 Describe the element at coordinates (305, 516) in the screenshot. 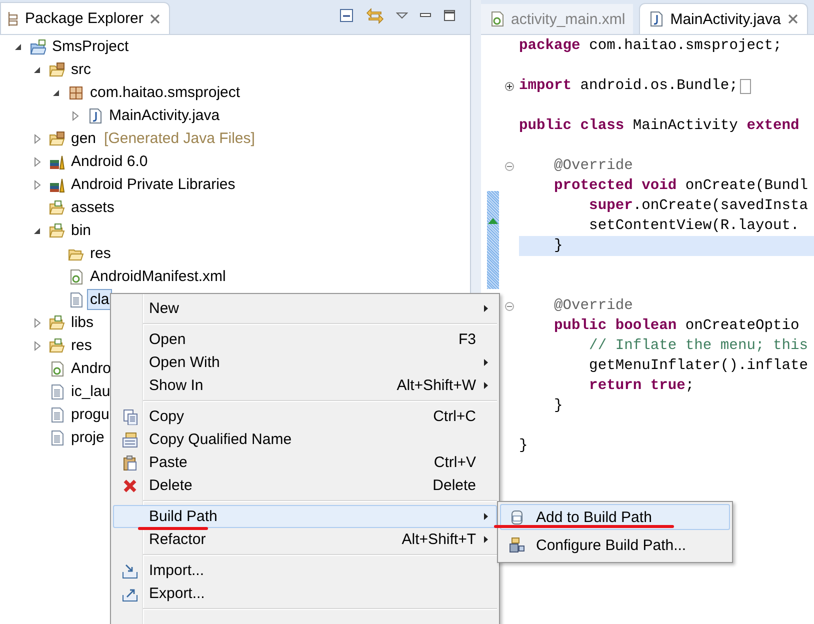

I see `menu-item: Build Path` at that location.